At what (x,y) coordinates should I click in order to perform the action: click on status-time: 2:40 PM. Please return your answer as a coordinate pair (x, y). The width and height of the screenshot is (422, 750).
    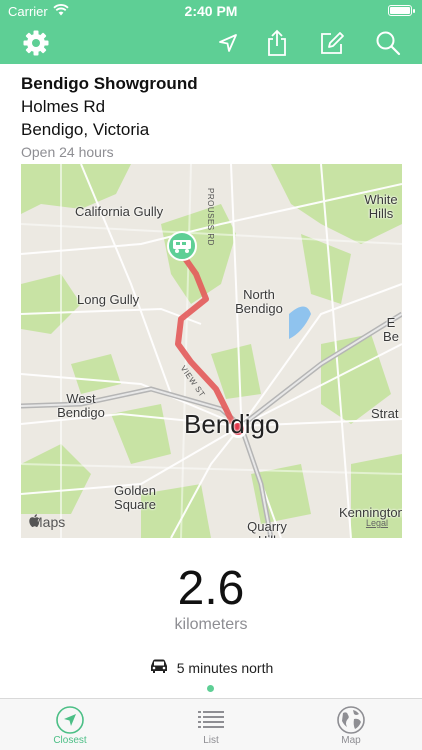
    Looking at the image, I should click on (211, 11).